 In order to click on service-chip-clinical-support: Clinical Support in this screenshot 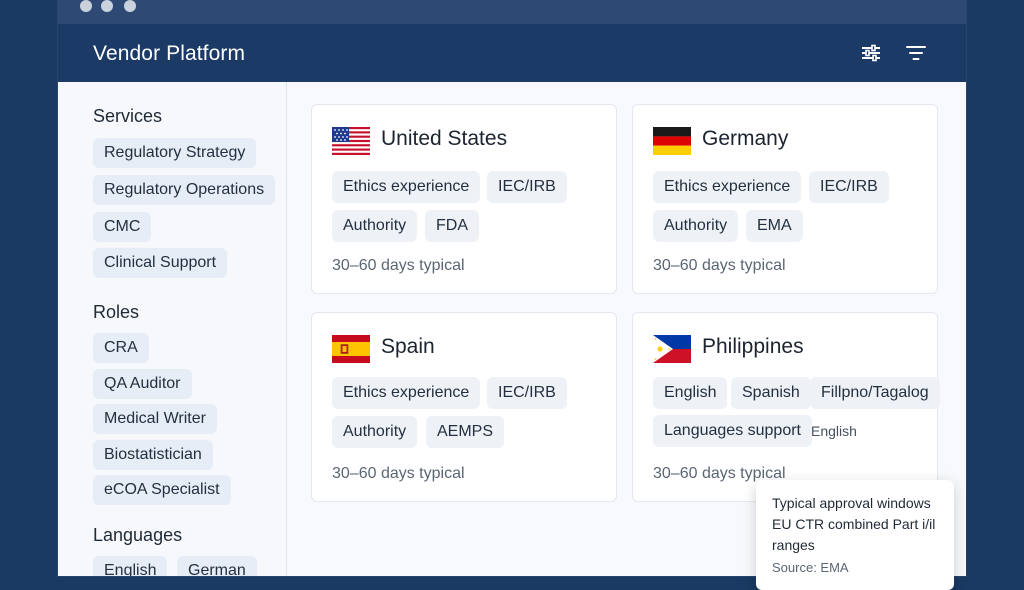, I will do `click(160, 263)`.